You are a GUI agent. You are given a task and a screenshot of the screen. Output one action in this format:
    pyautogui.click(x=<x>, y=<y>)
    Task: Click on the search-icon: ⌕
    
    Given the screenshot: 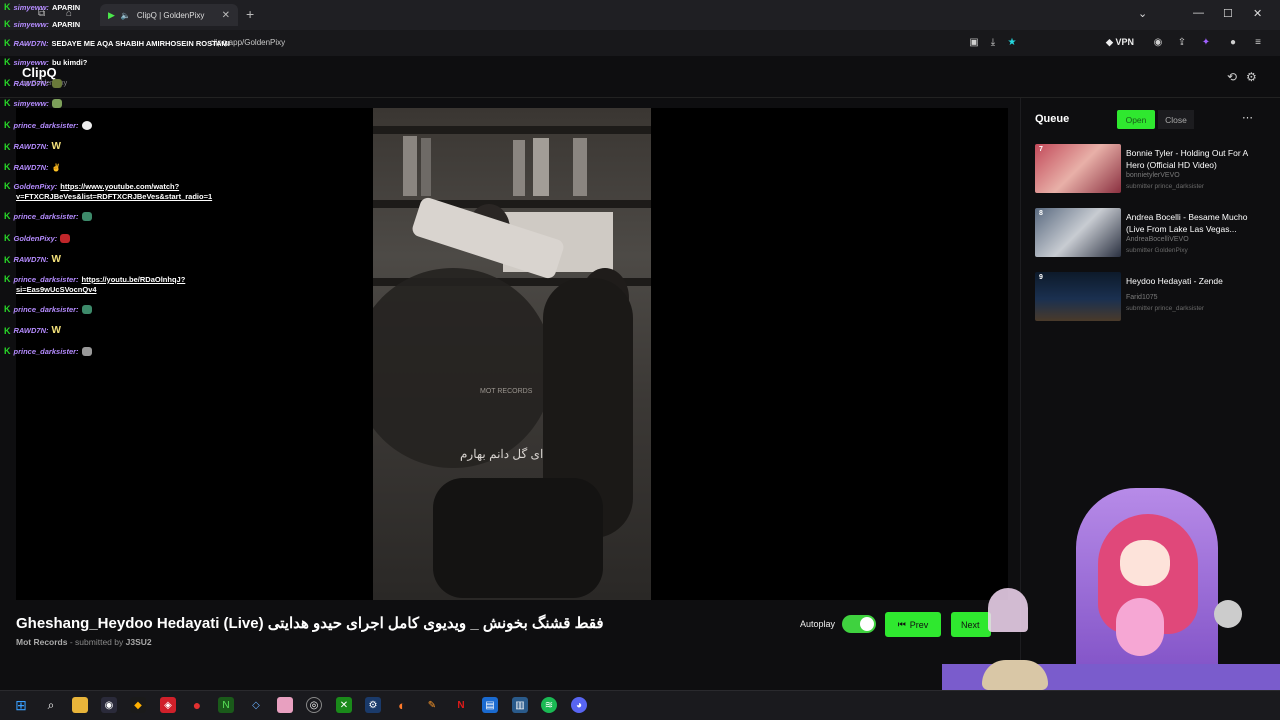 What is the action you would take?
    pyautogui.click(x=51, y=705)
    